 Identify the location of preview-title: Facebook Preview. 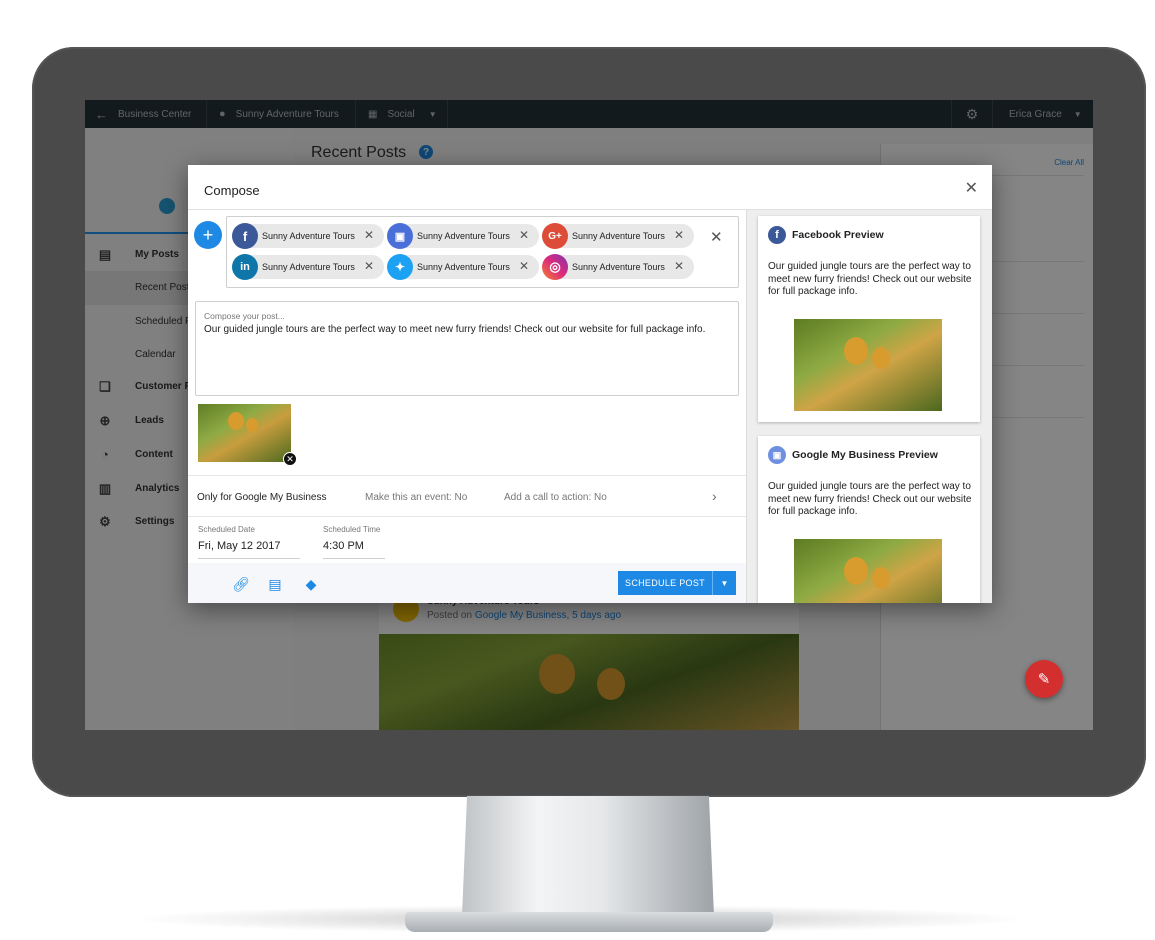
(838, 235).